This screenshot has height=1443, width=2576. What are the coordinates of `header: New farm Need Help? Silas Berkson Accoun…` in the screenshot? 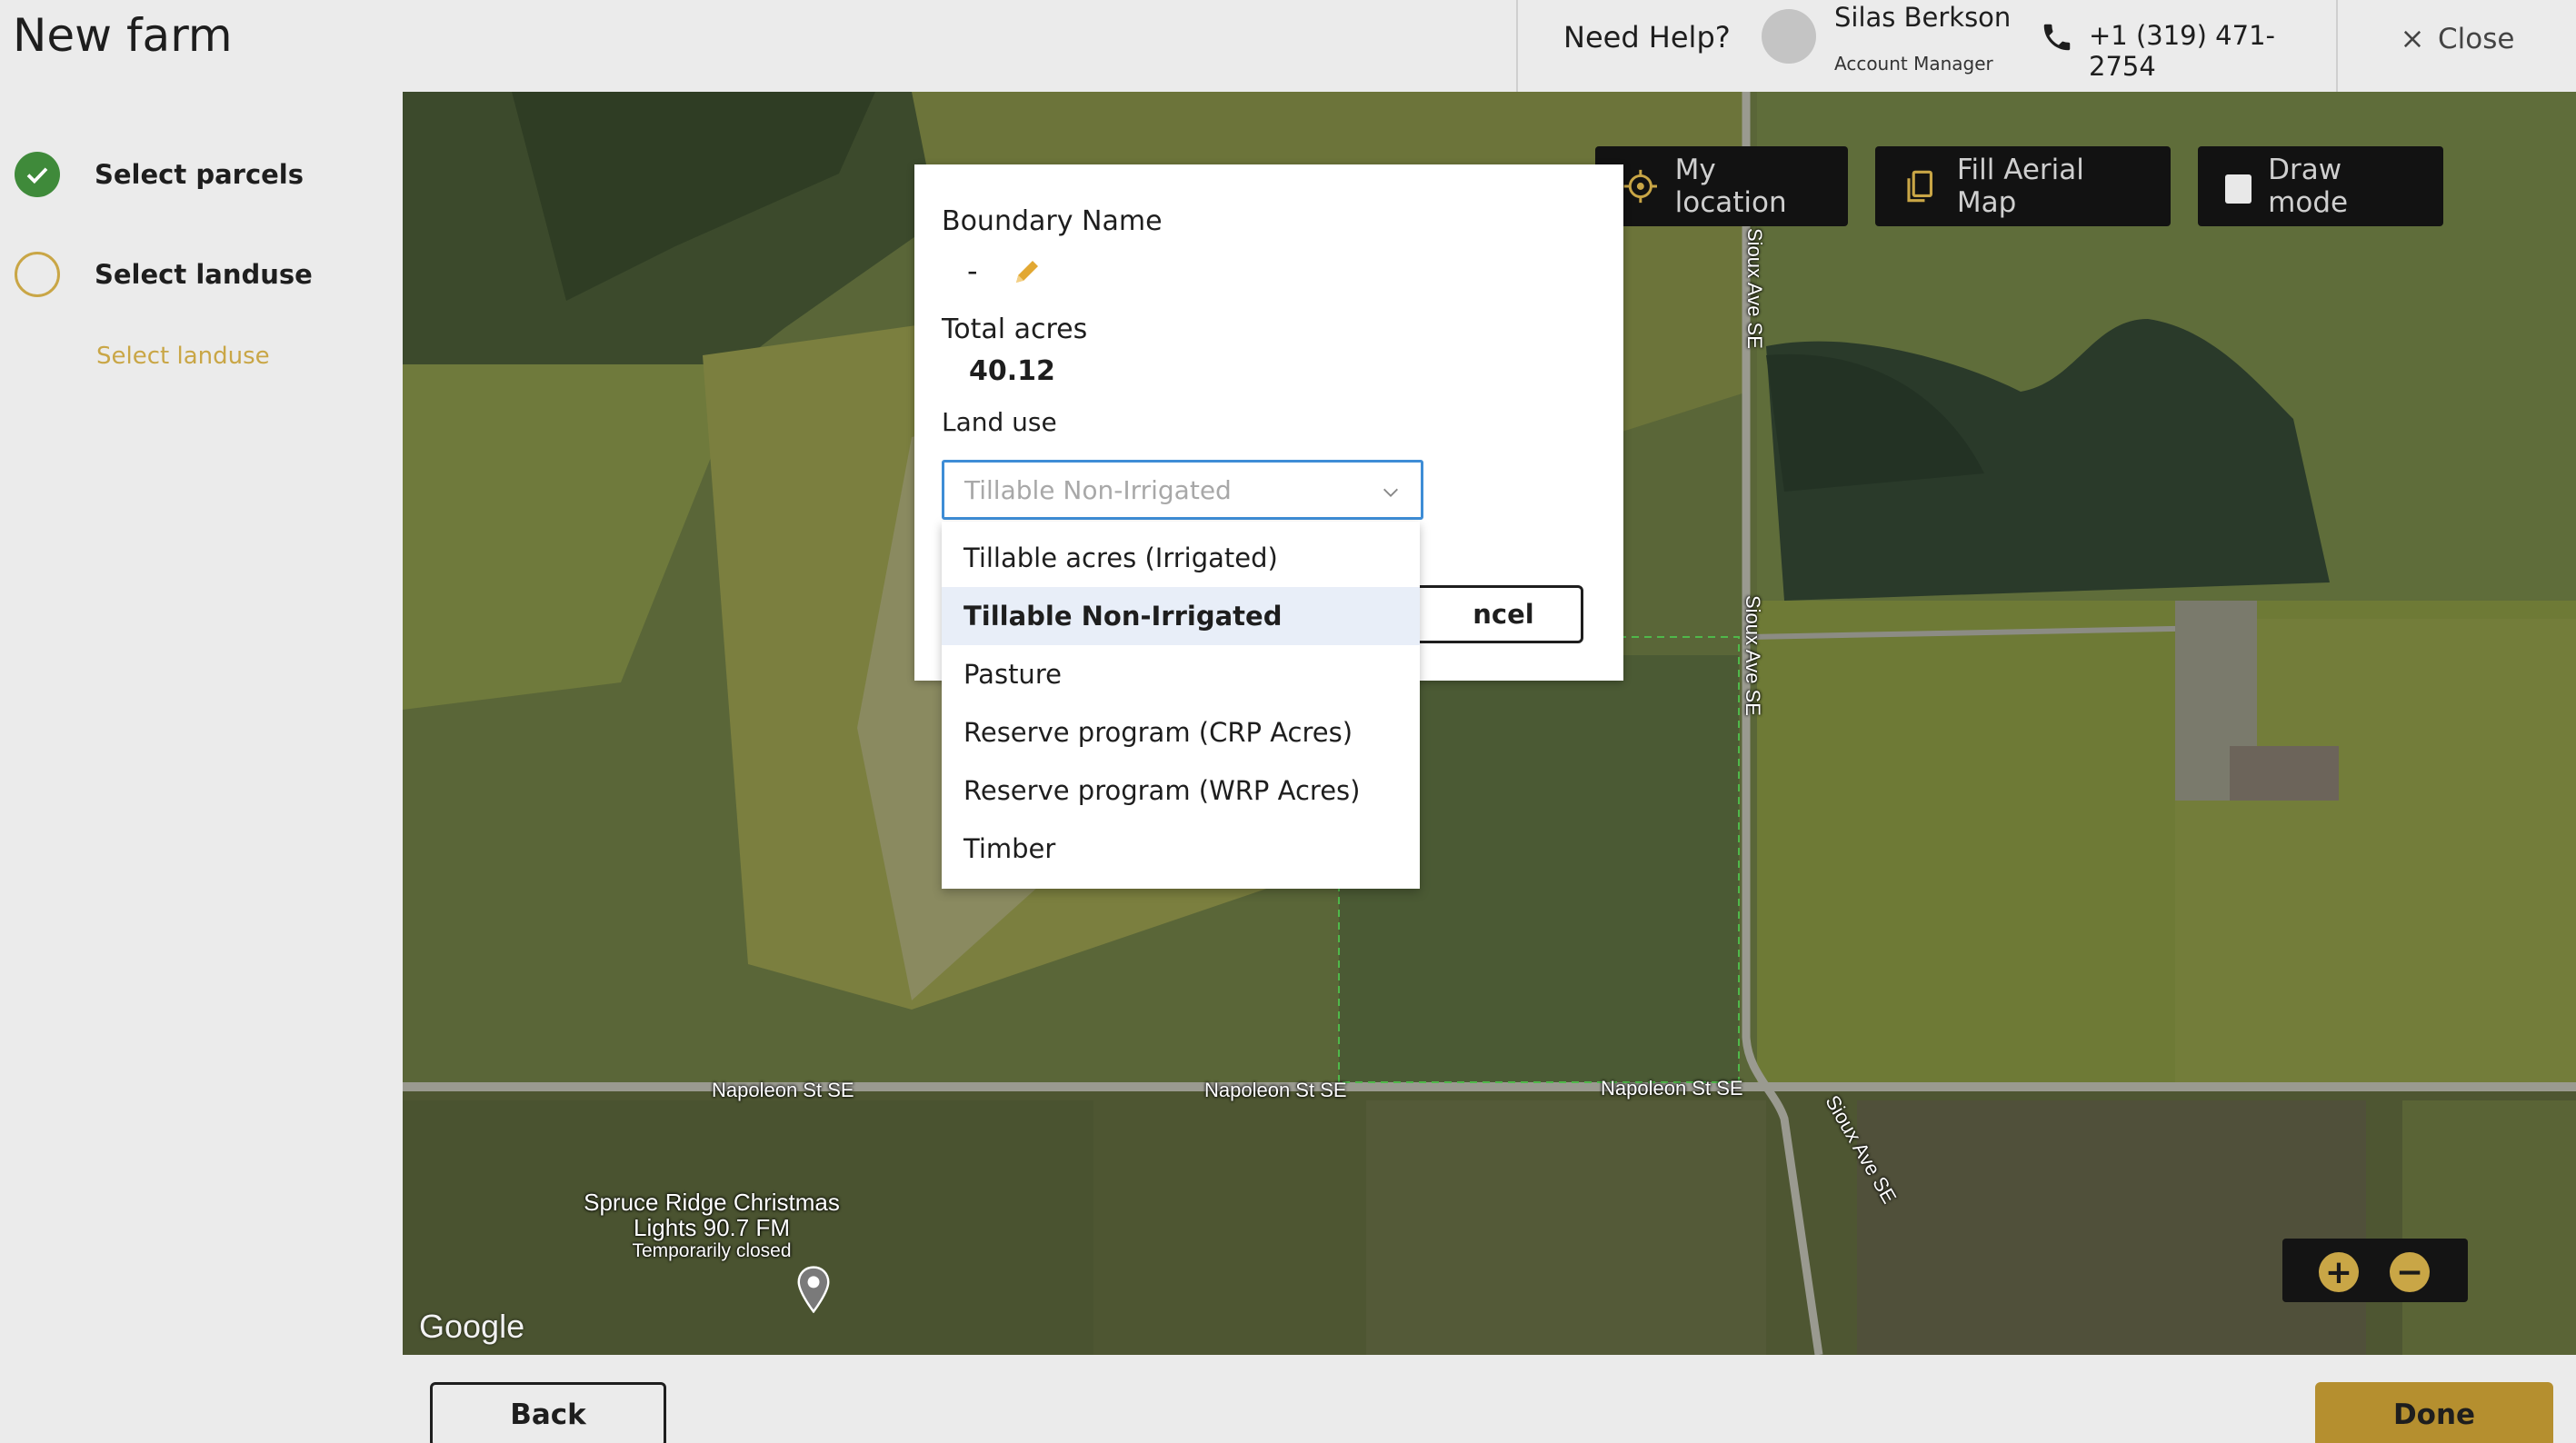 It's located at (1288, 46).